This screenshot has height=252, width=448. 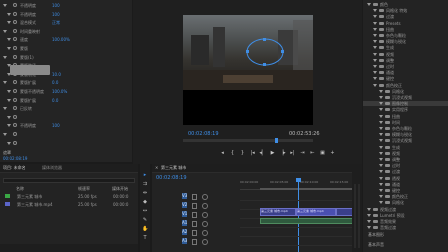 What do you see at coordinates (405, 227) in the screenshot?
I see `effects-tree-item: 音频过渡` at bounding box center [405, 227].